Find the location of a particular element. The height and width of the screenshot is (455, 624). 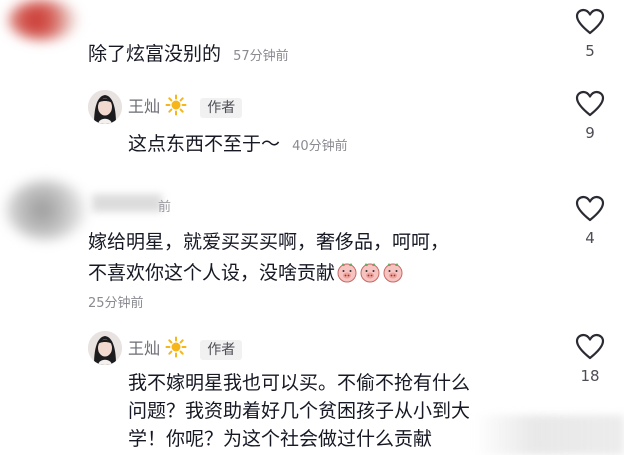

reply-text: 这点东西不至于～ is located at coordinates (204, 144).